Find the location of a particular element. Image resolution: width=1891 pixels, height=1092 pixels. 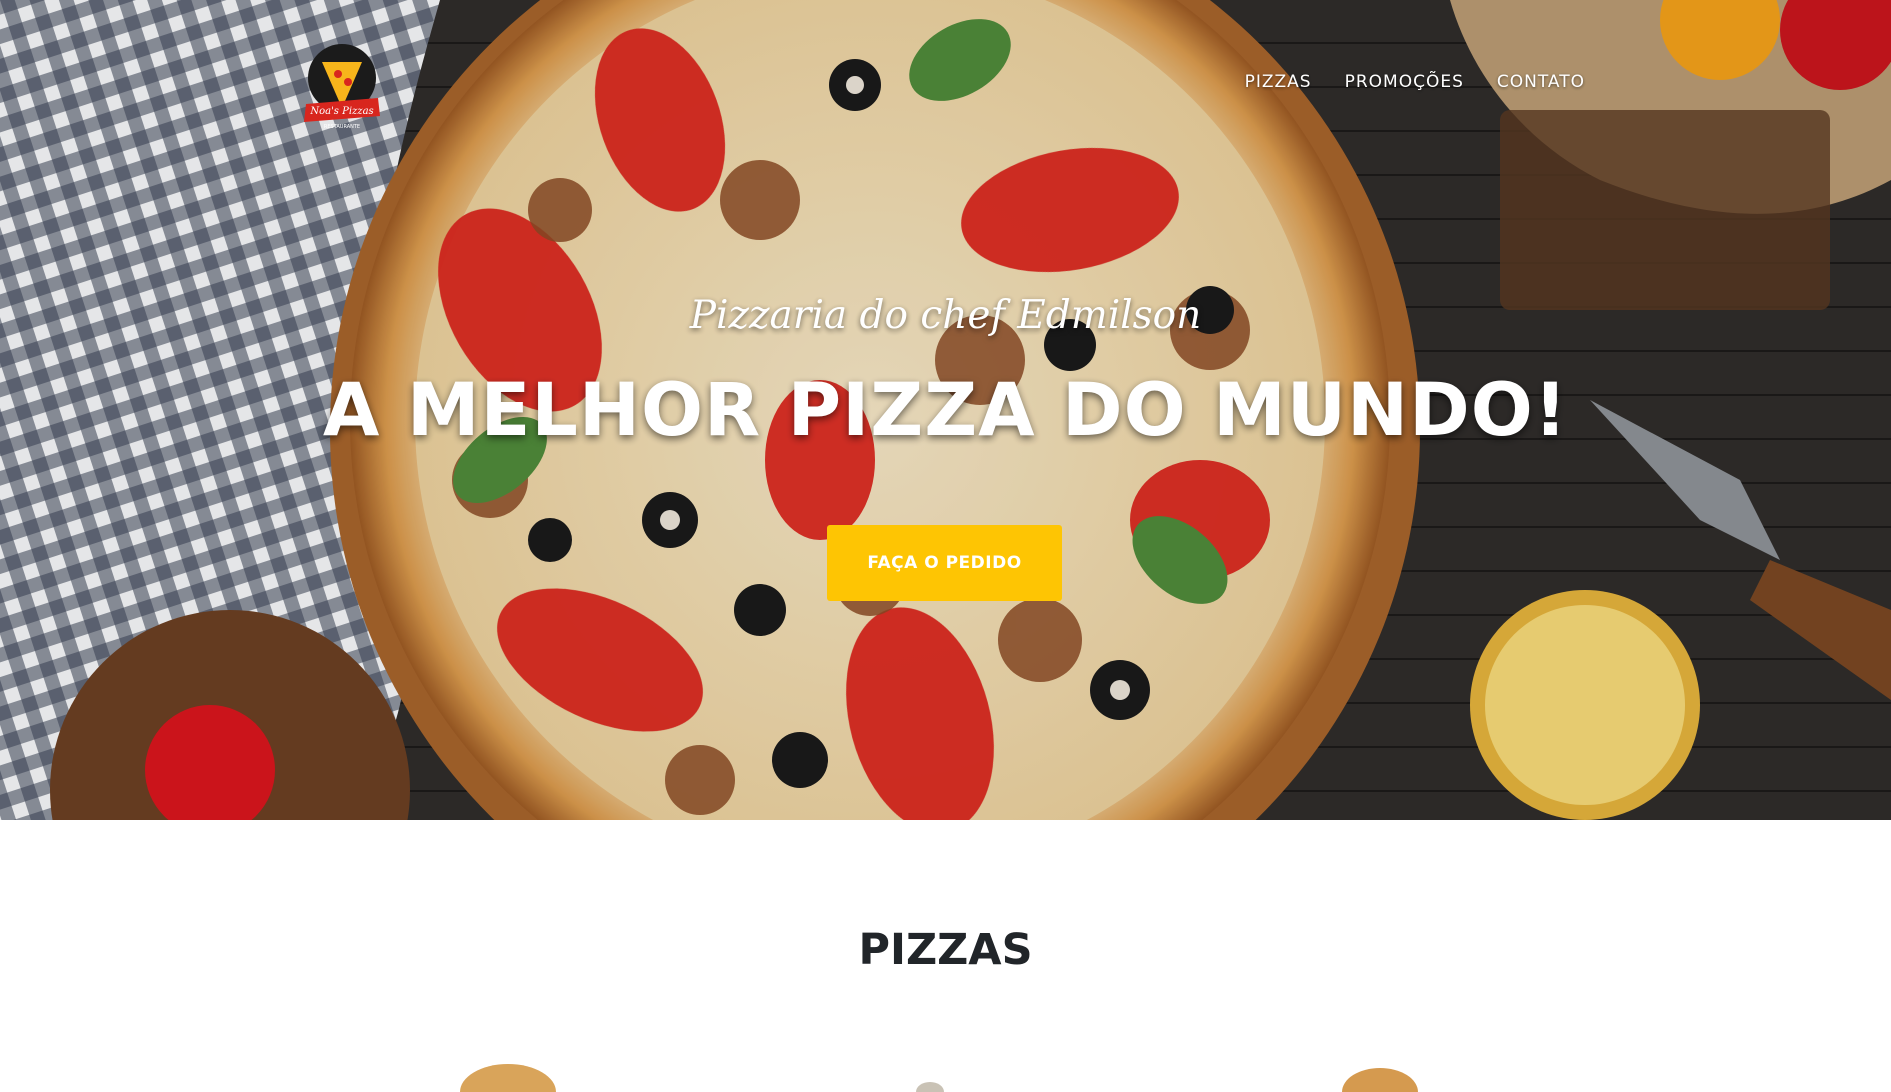

pizzas-section-title: PIZZAS is located at coordinates (945, 950).